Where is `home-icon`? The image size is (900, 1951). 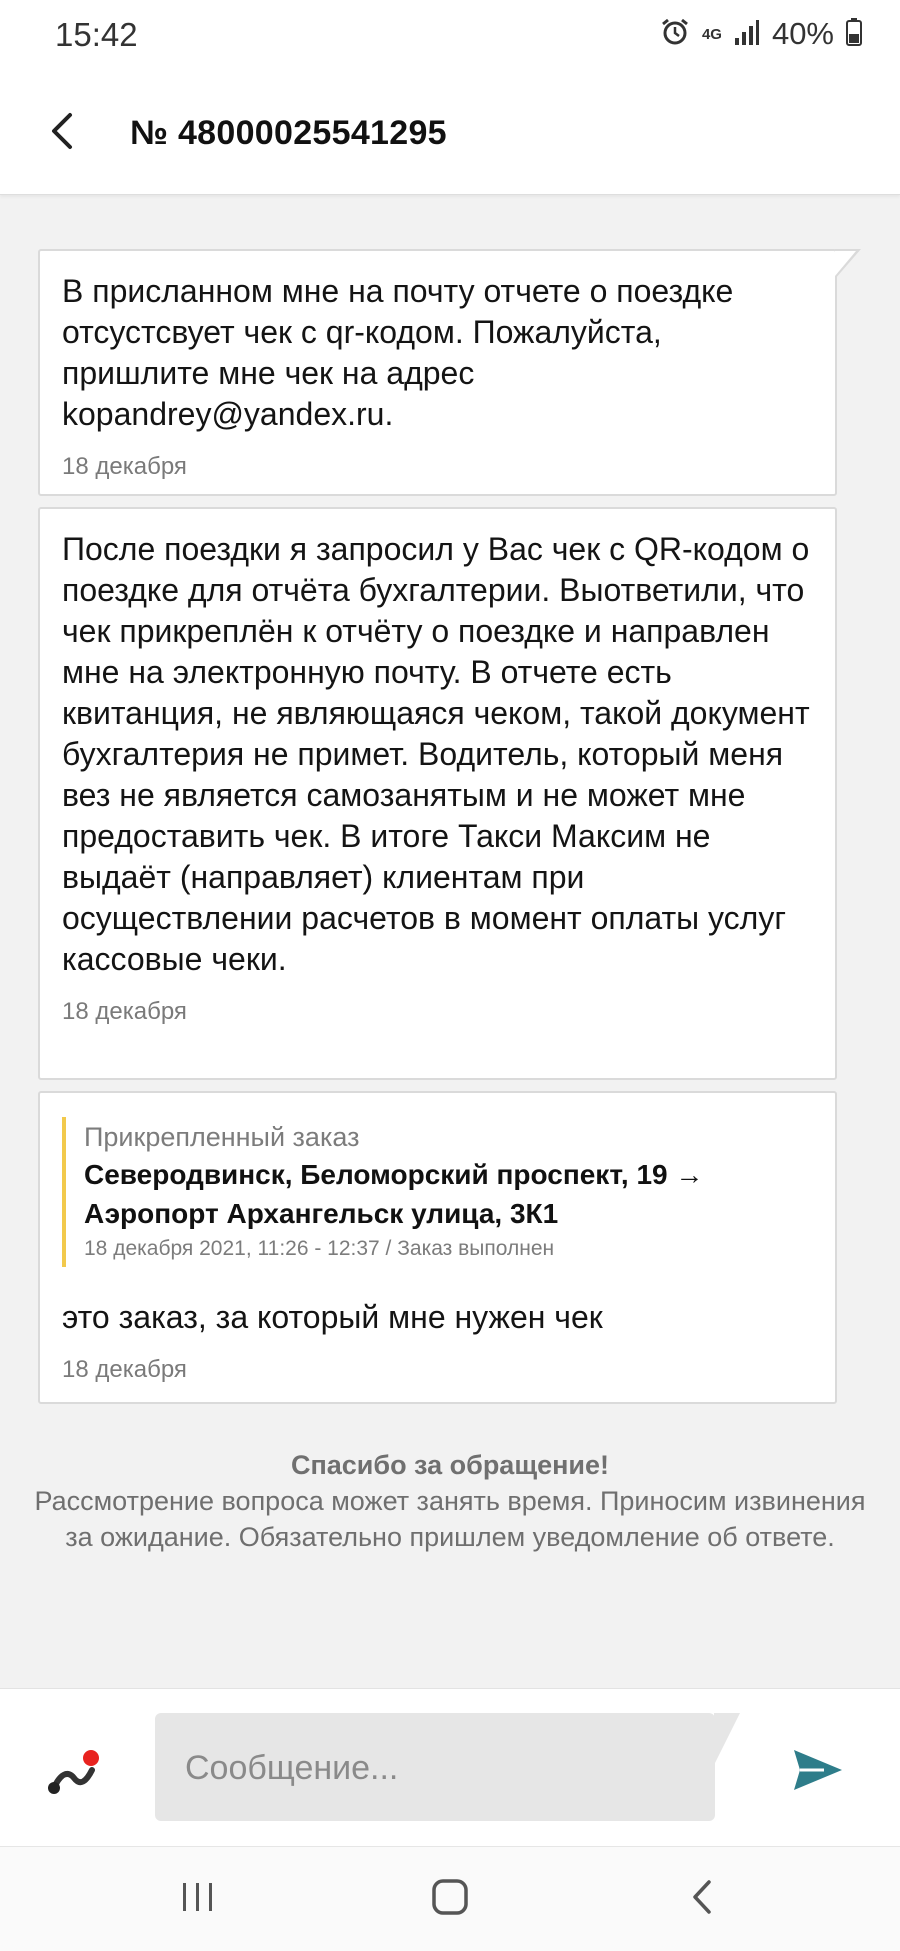 home-icon is located at coordinates (450, 1899).